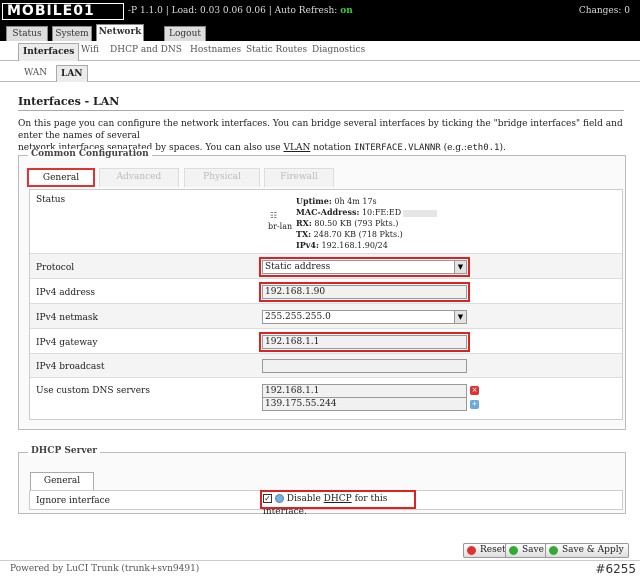 This screenshot has height=578, width=640. What do you see at coordinates (364, 391) in the screenshot?
I see `dns-server-input-1: 192.168.1.1` at bounding box center [364, 391].